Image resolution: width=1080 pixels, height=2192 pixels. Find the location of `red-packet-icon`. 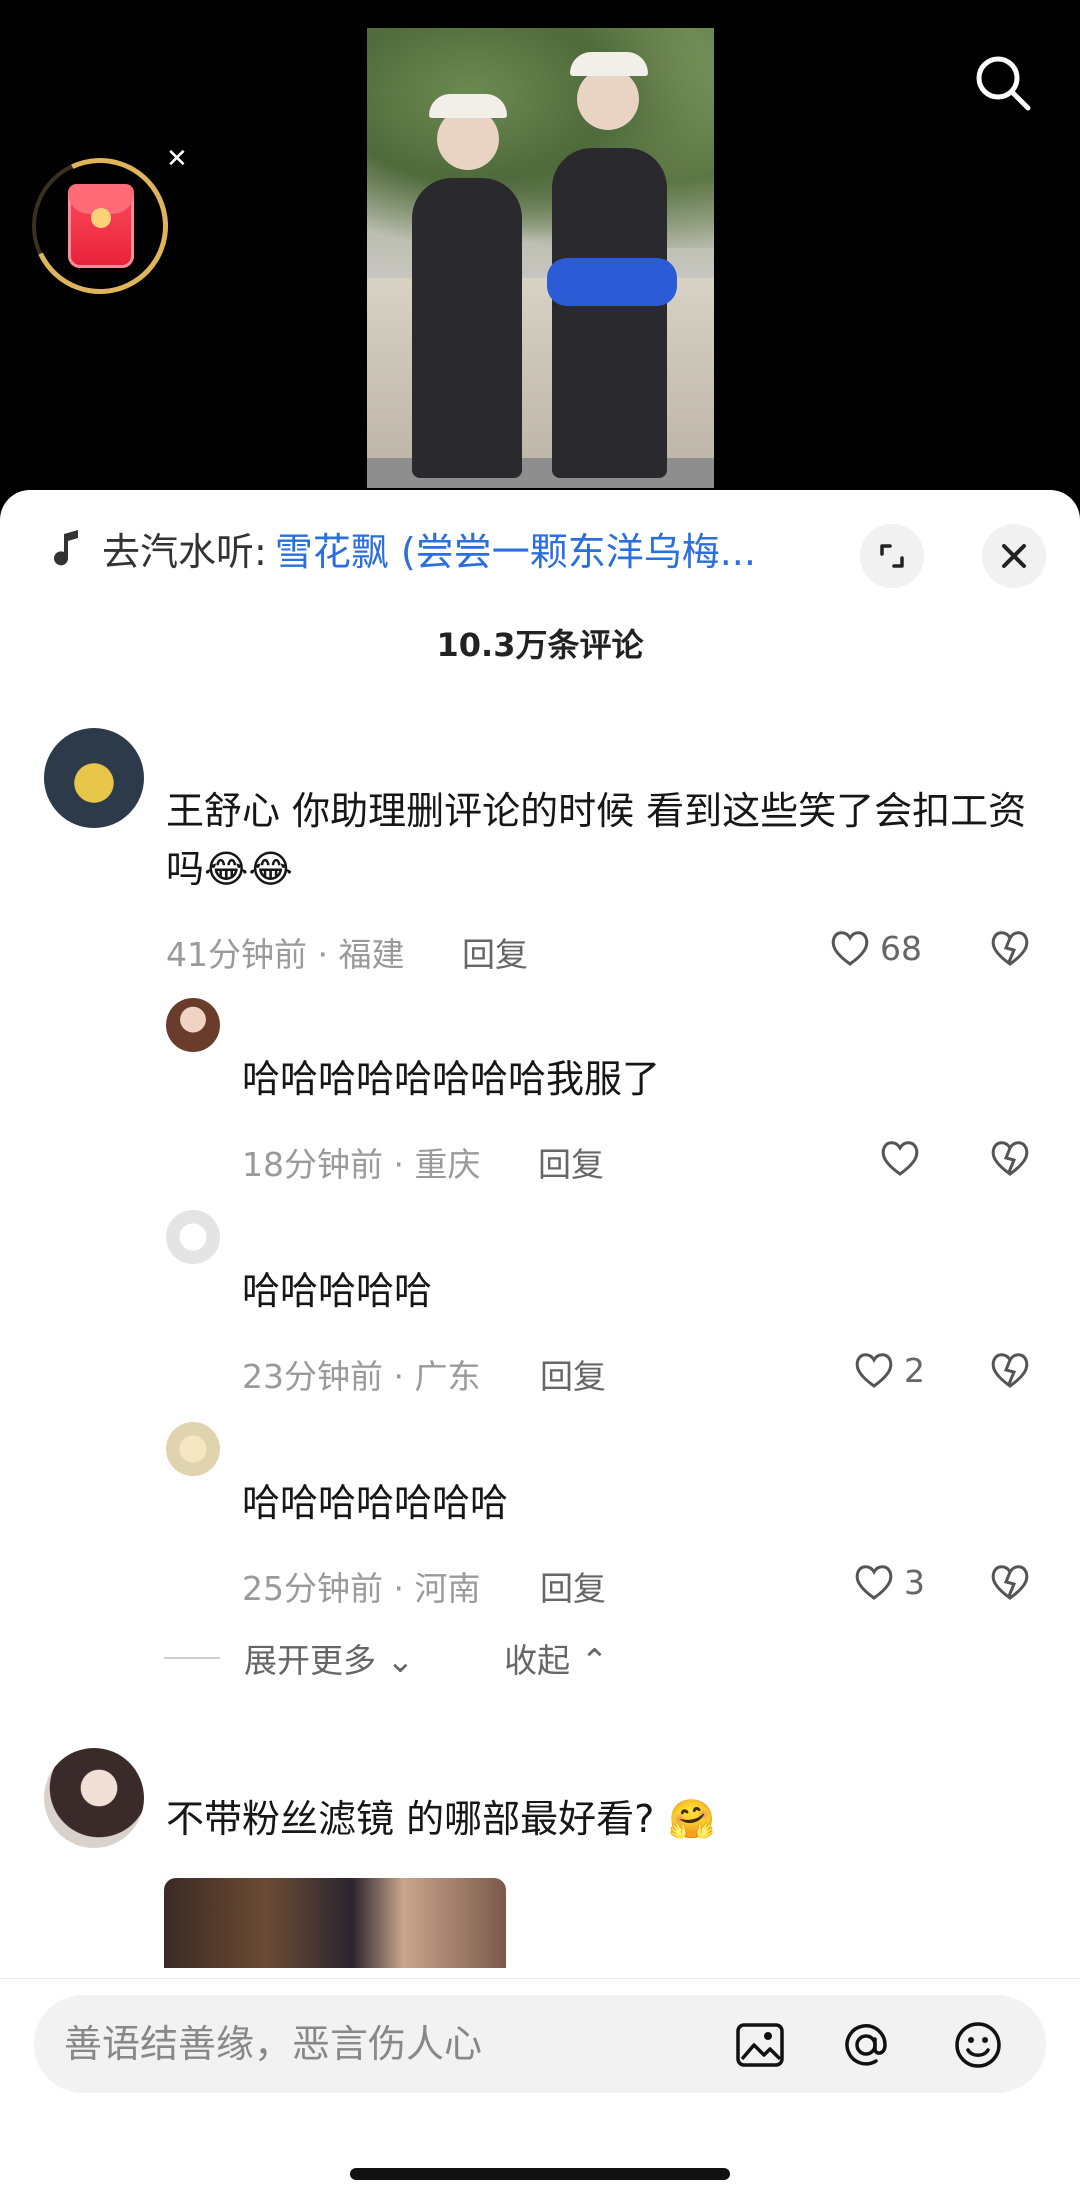

red-packet-icon is located at coordinates (101, 226).